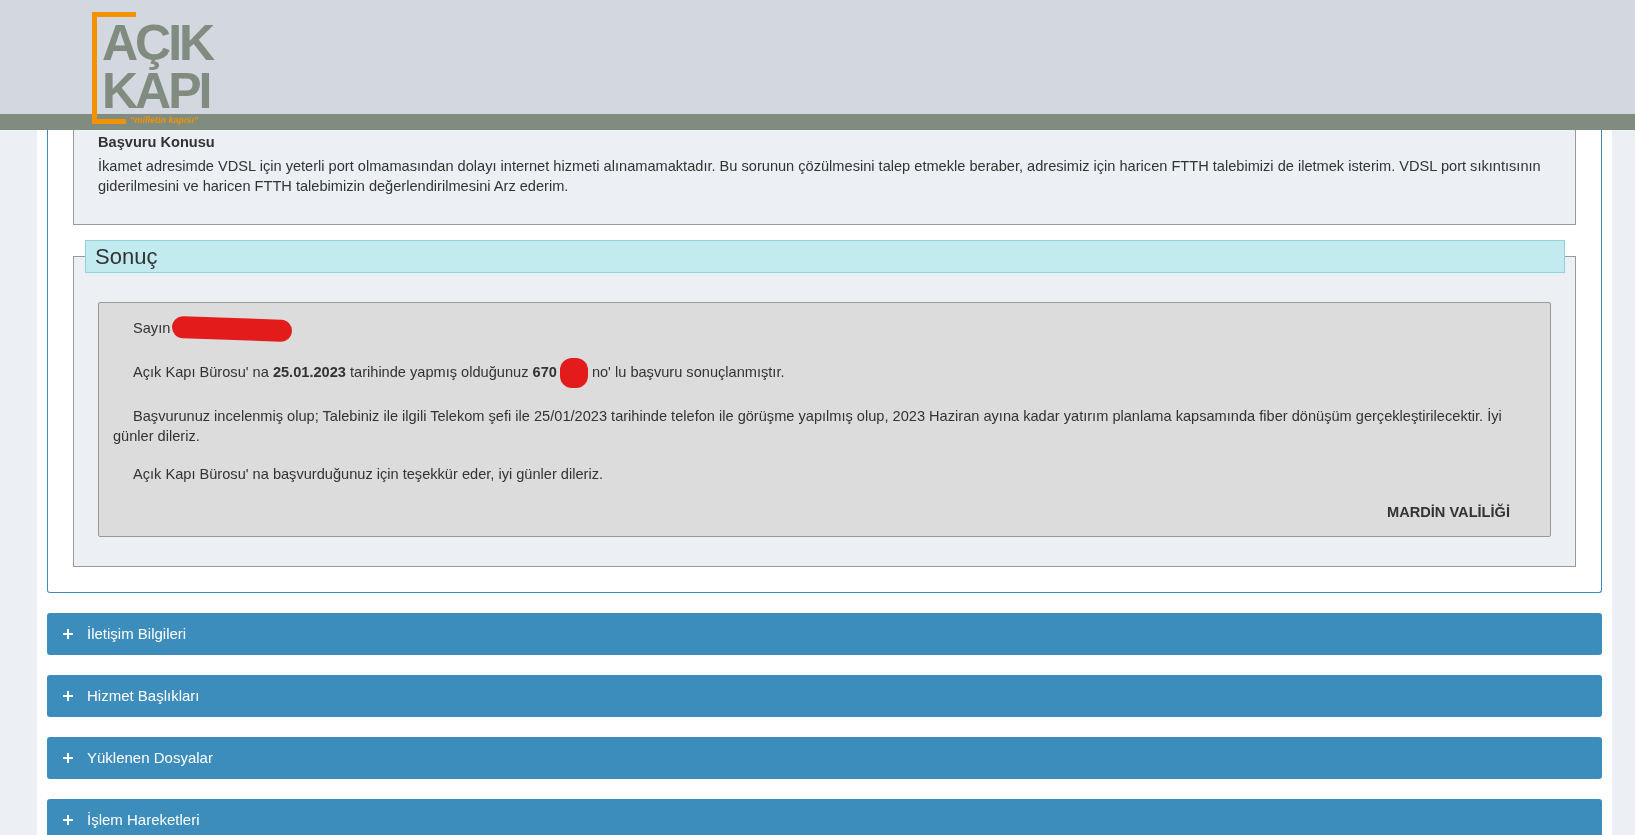 This screenshot has height=835, width=1635. I want to click on result-text: no' lu başvuru sonuçlanmıştır., so click(688, 372).